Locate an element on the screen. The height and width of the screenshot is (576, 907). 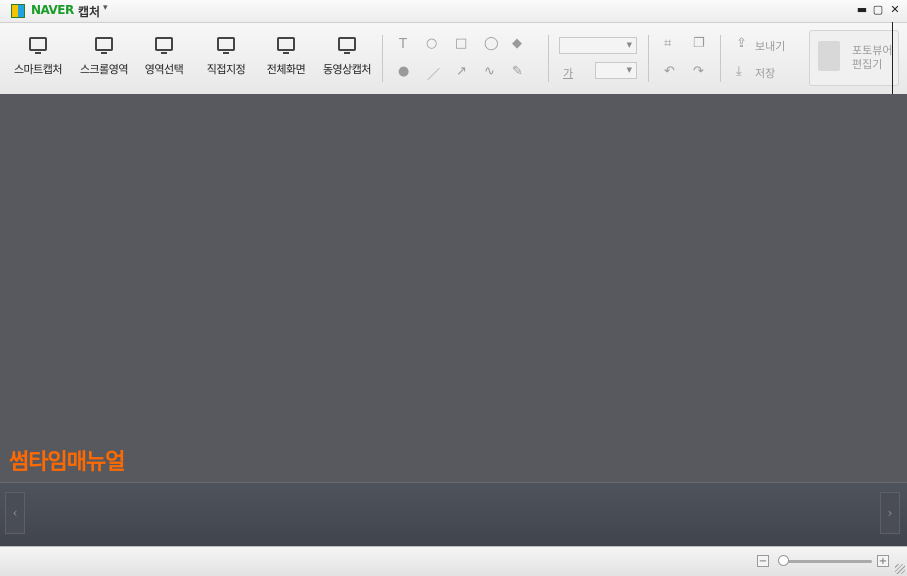
play-icon is located at coordinates (347, 45).